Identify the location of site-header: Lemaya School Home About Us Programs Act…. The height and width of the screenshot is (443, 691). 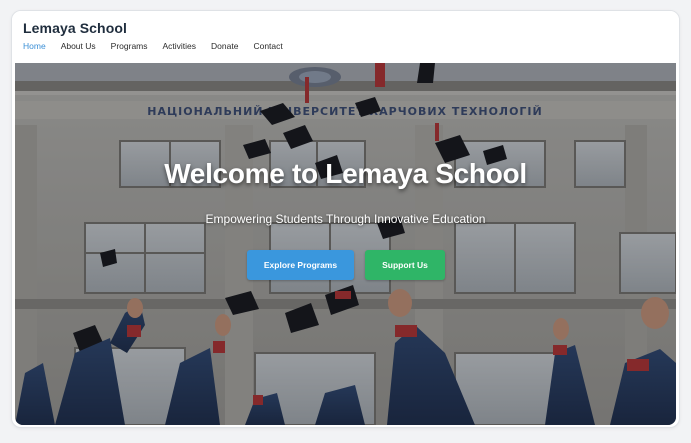
(345, 37).